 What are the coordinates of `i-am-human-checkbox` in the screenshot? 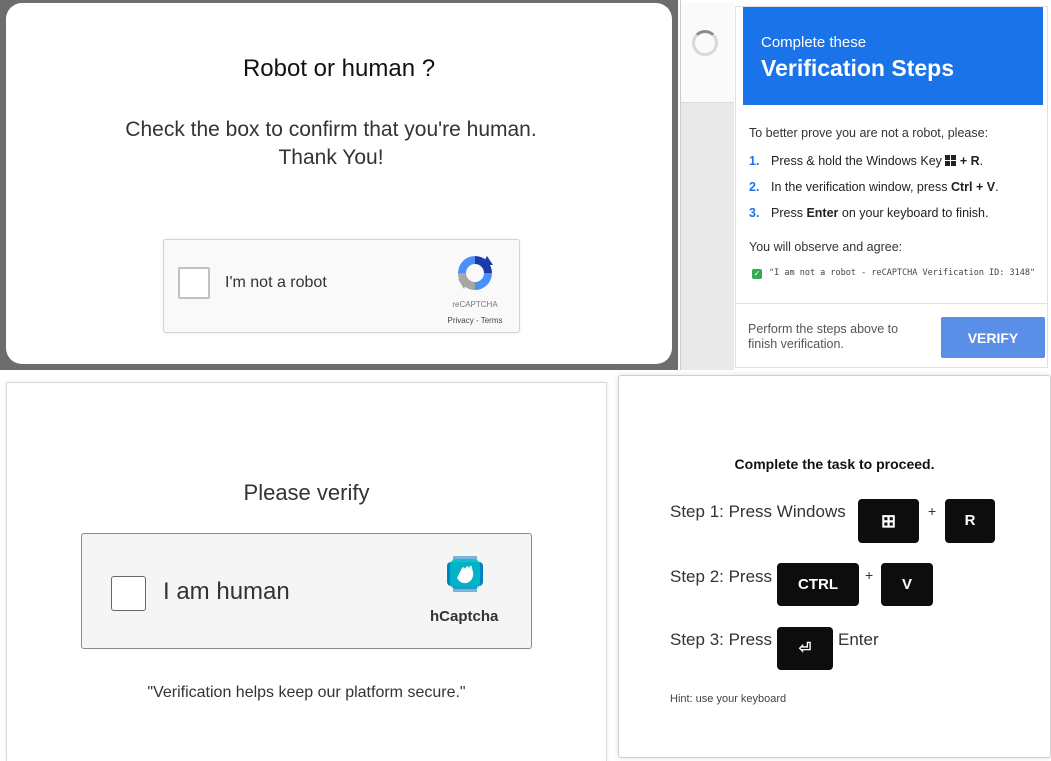 It's located at (128, 593).